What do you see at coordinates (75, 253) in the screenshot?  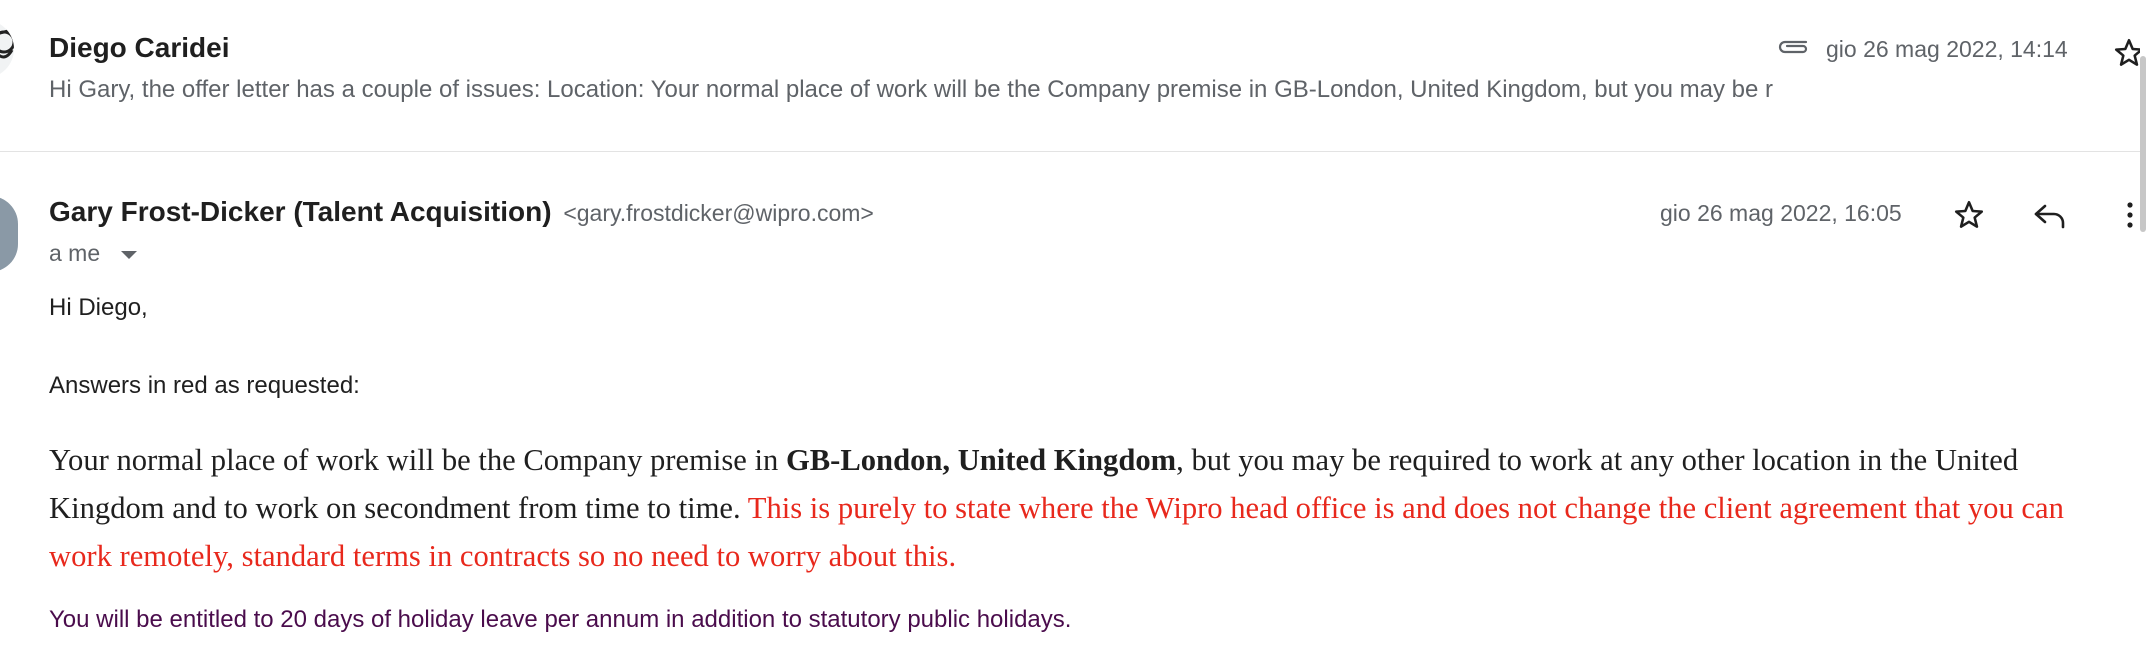 I see `recipients-label: a me` at bounding box center [75, 253].